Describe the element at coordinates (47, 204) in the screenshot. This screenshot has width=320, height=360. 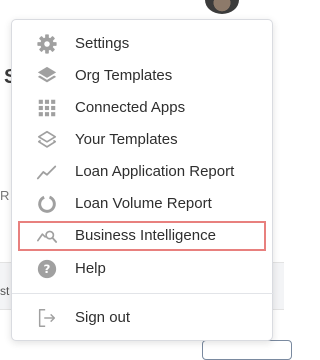
I see `ring-chart-icon` at that location.